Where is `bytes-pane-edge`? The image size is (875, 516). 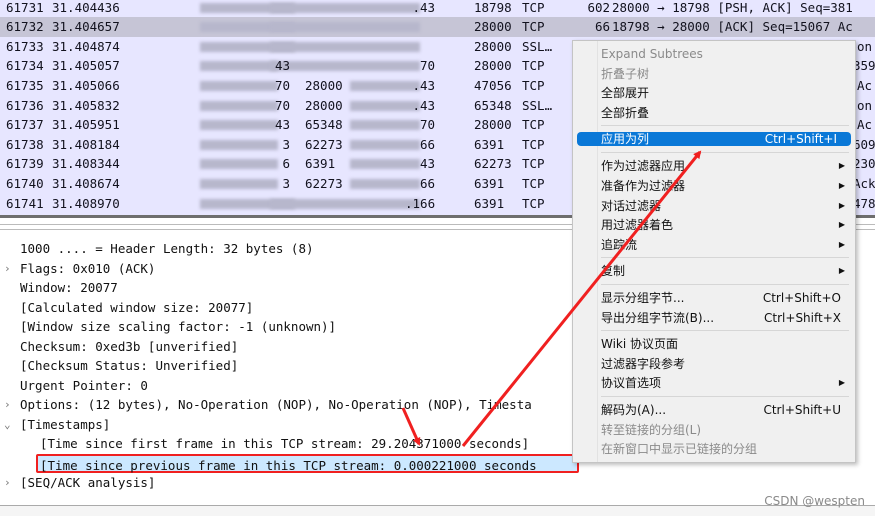 bytes-pane-edge is located at coordinates (437, 510).